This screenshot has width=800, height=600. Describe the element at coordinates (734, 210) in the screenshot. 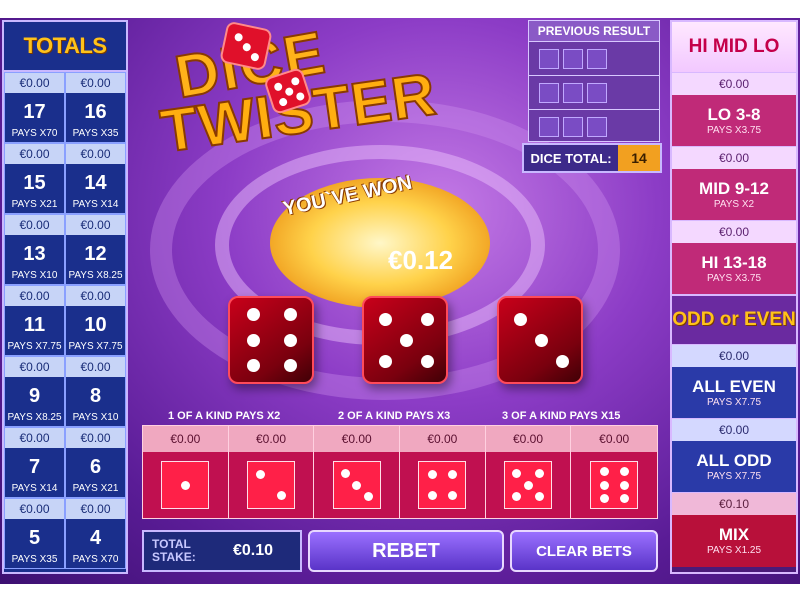

I see `bet-pays: PAYS X2` at that location.